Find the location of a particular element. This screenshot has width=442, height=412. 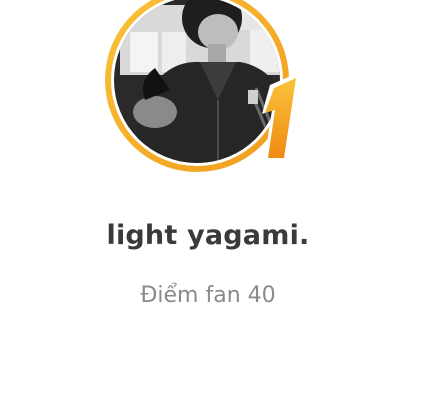

fan-score-label: Điểm fan 40 is located at coordinates (208, 295).